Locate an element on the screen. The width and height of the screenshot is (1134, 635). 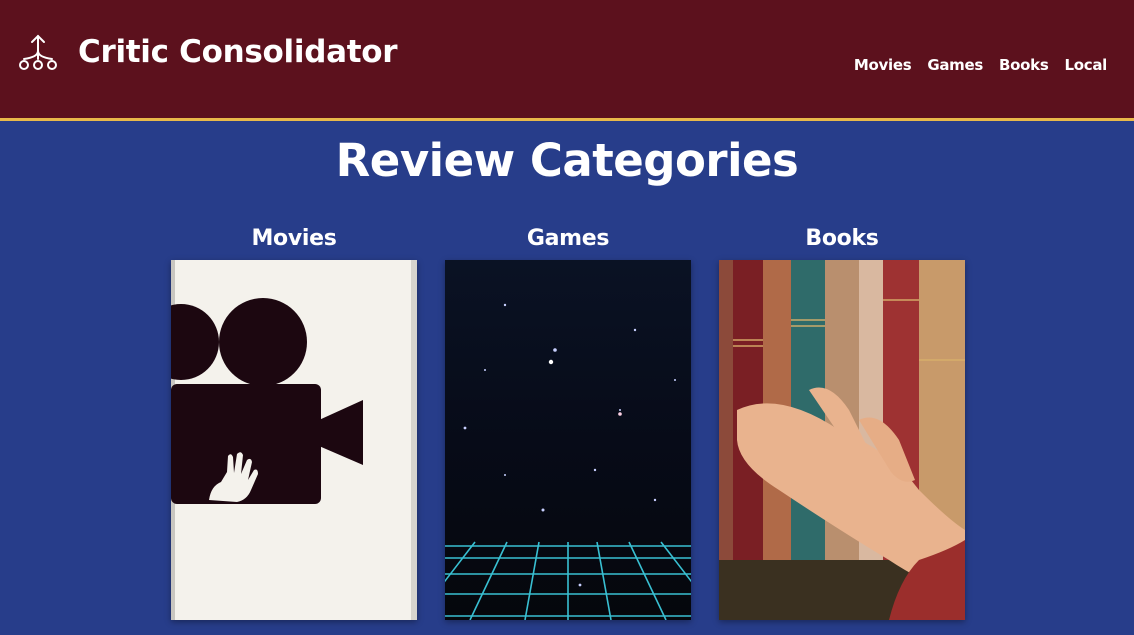
page-title: Review Categories is located at coordinates (567, 160).